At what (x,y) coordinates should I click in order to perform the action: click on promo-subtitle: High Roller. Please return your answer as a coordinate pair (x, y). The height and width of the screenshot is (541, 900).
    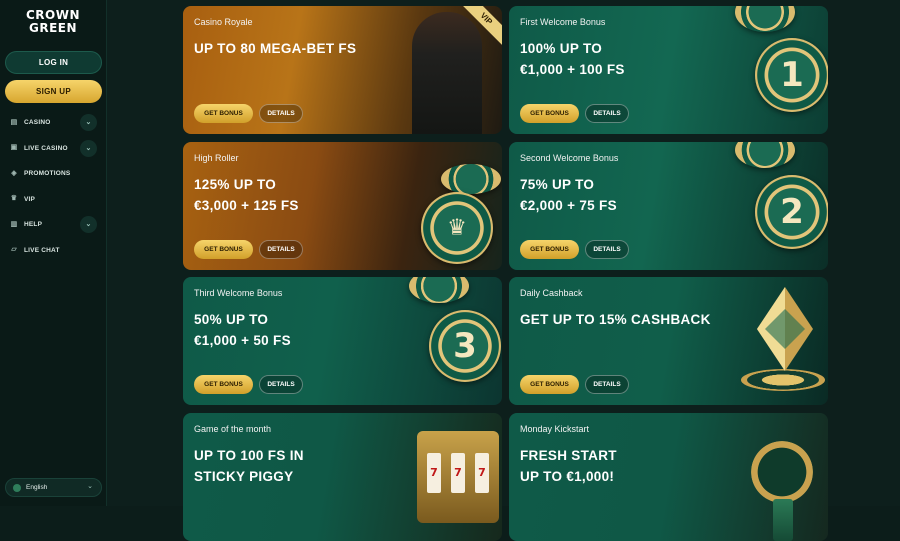
    Looking at the image, I should click on (216, 158).